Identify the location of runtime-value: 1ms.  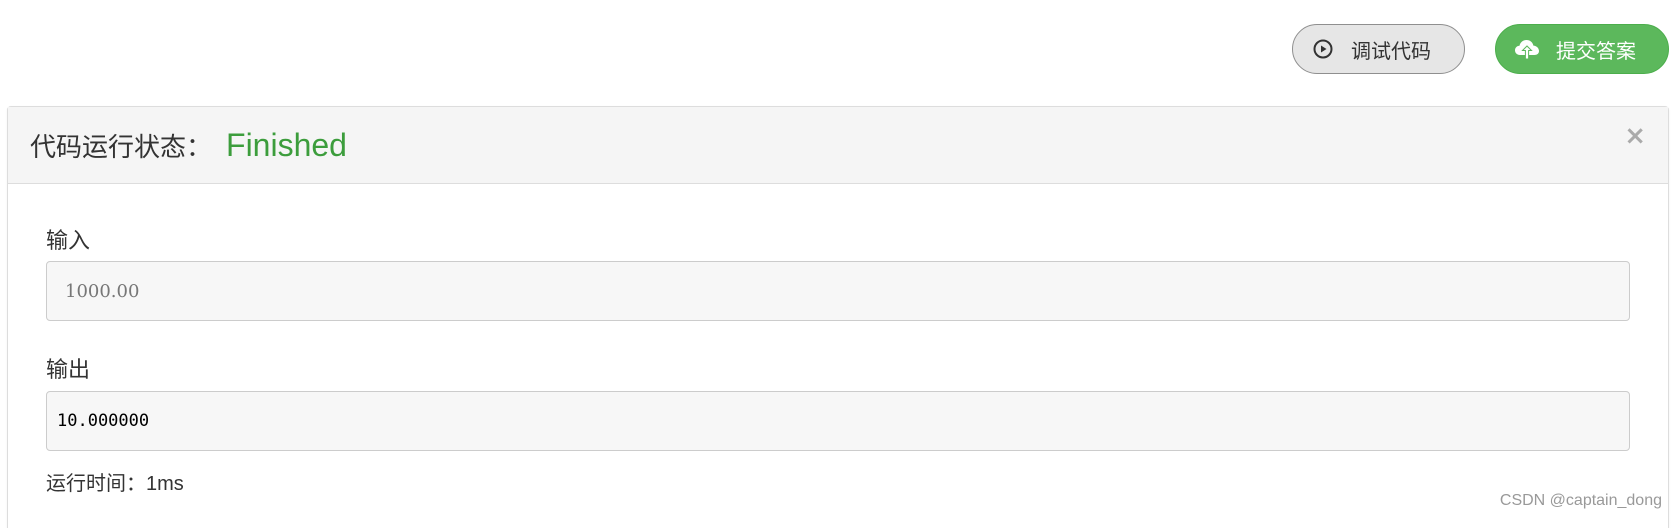
(165, 484).